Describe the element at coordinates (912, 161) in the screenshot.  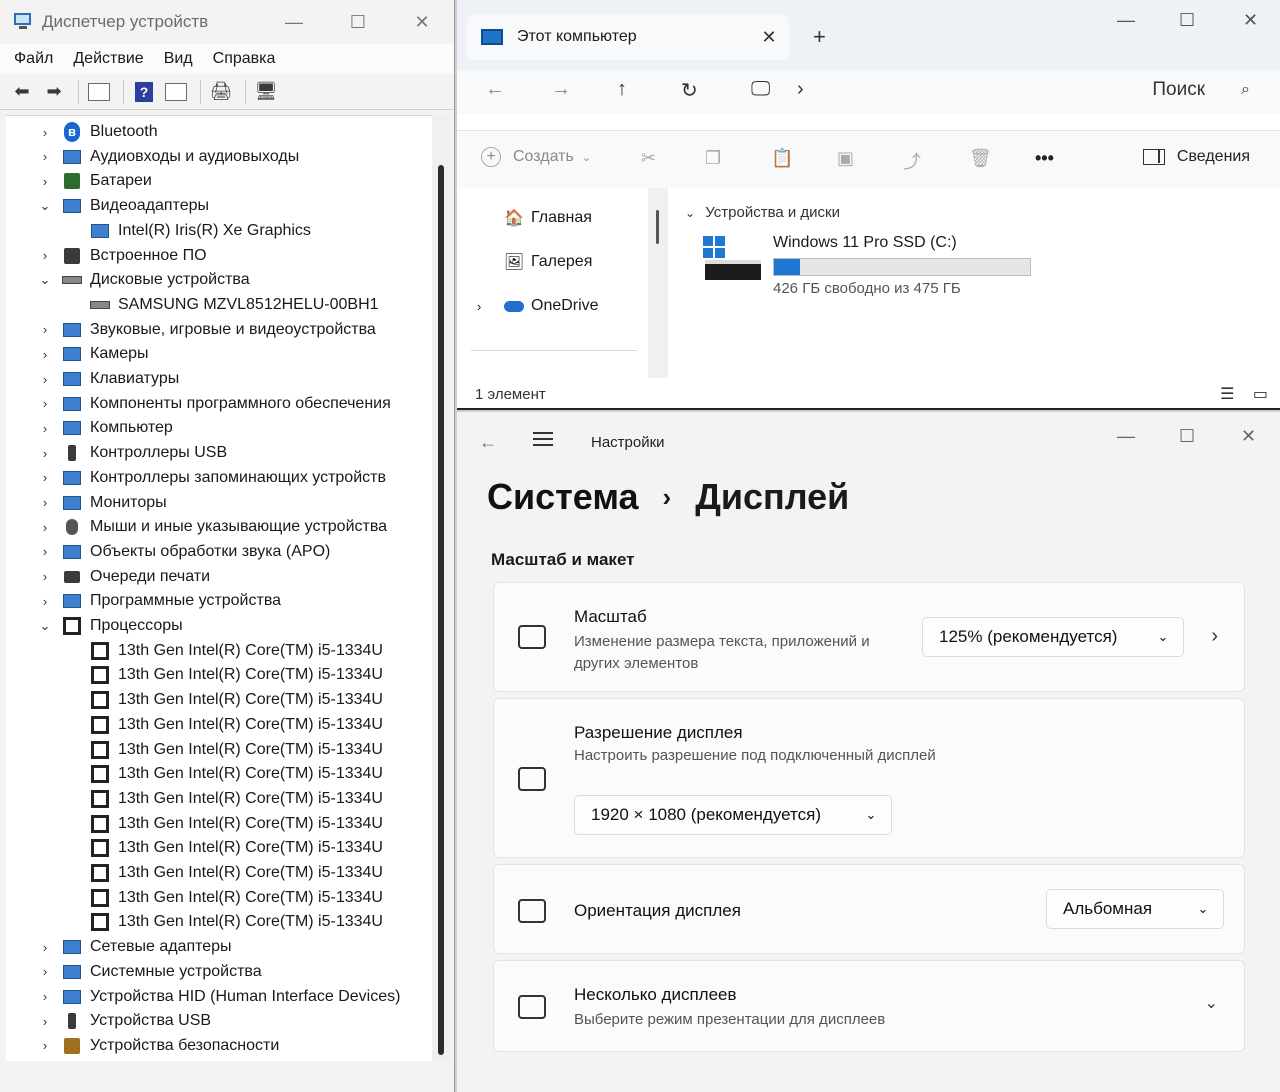
I see `share-icon: ⤴` at that location.